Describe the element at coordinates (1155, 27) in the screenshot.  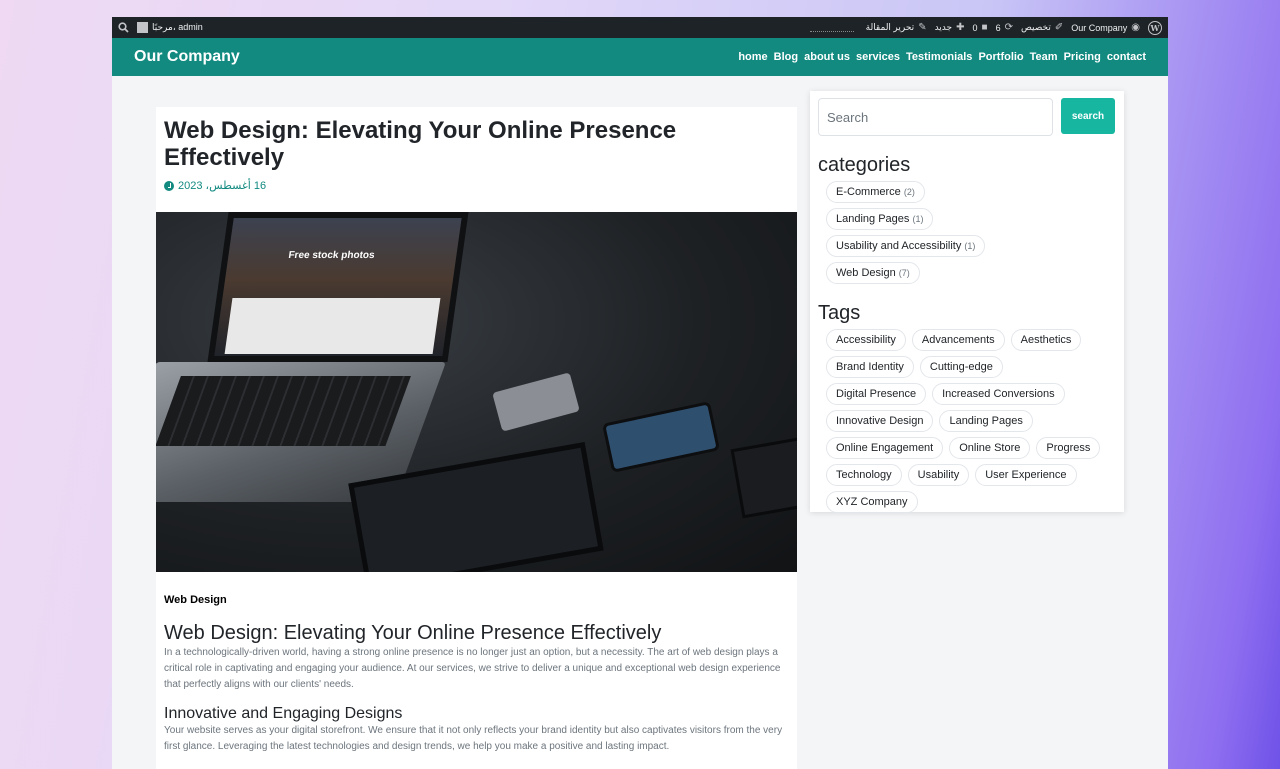
I see `wordpress-icon: W` at that location.